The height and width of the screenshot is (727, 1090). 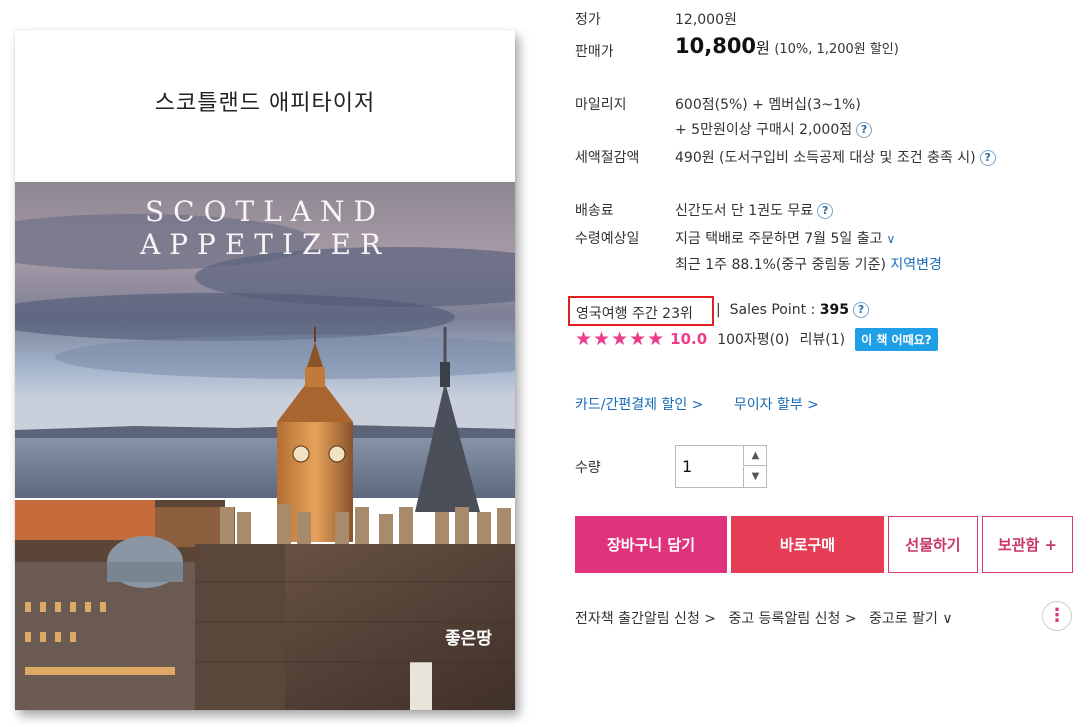 I want to click on ebook-alert-link: 전자책 출간알림 신청 >, so click(x=645, y=619).